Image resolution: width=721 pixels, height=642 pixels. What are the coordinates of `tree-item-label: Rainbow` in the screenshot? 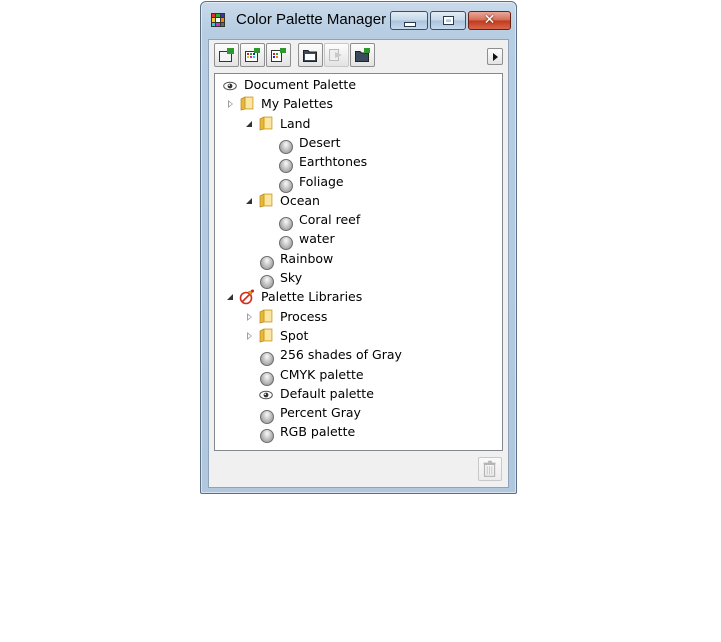 It's located at (307, 258).